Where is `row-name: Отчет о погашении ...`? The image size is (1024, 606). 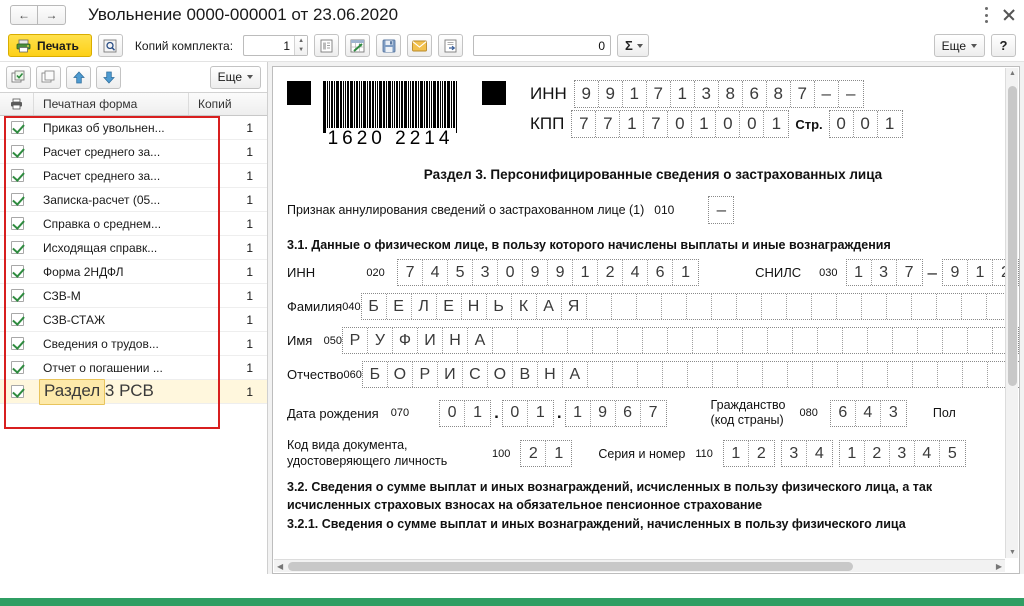 row-name: Отчет о погашении ... is located at coordinates (111, 368).